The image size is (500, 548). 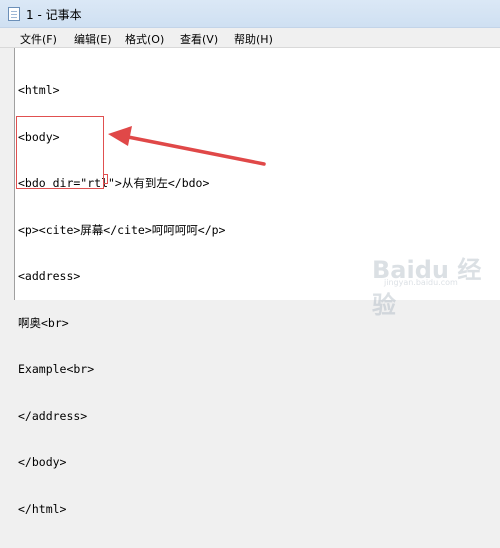 I want to click on menu-file: 文件(F), so click(x=38, y=39).